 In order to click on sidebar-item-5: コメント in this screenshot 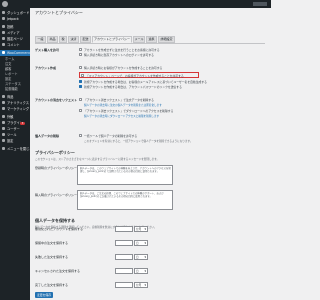, I will do `click(15, 45)`.